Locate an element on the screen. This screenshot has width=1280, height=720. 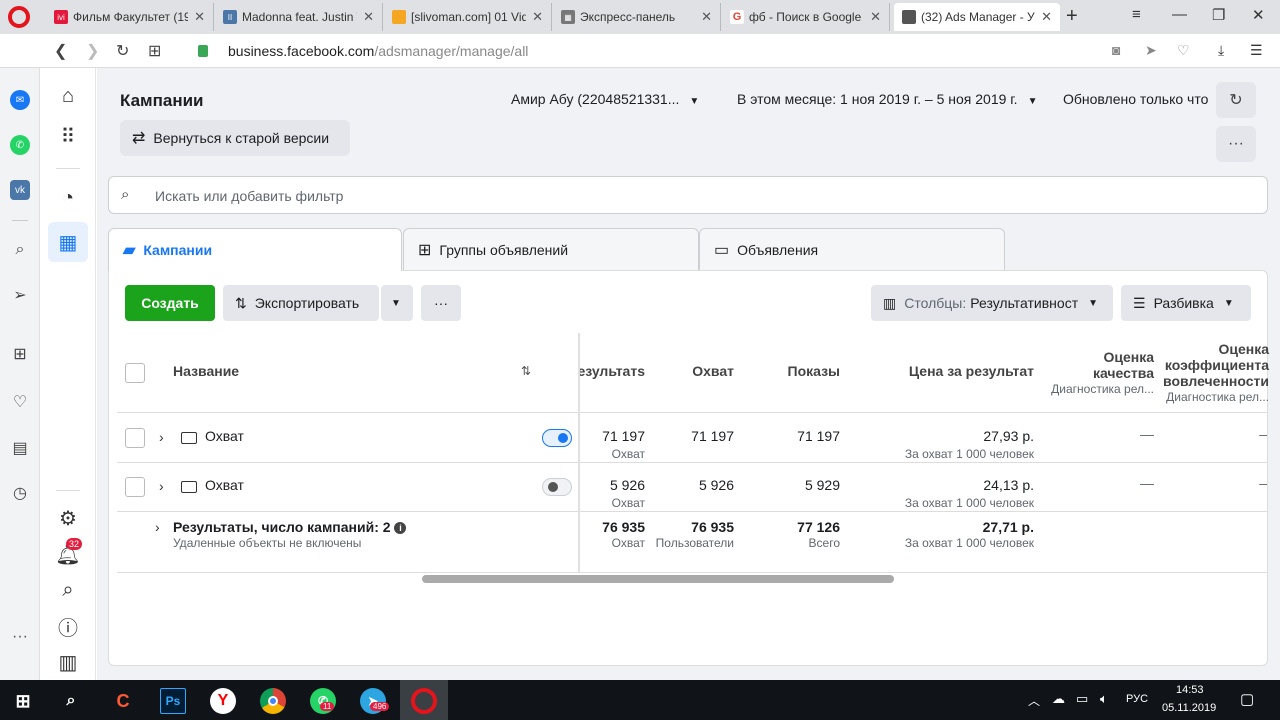
whatsapp-icon: ✆ is located at coordinates (20, 145).